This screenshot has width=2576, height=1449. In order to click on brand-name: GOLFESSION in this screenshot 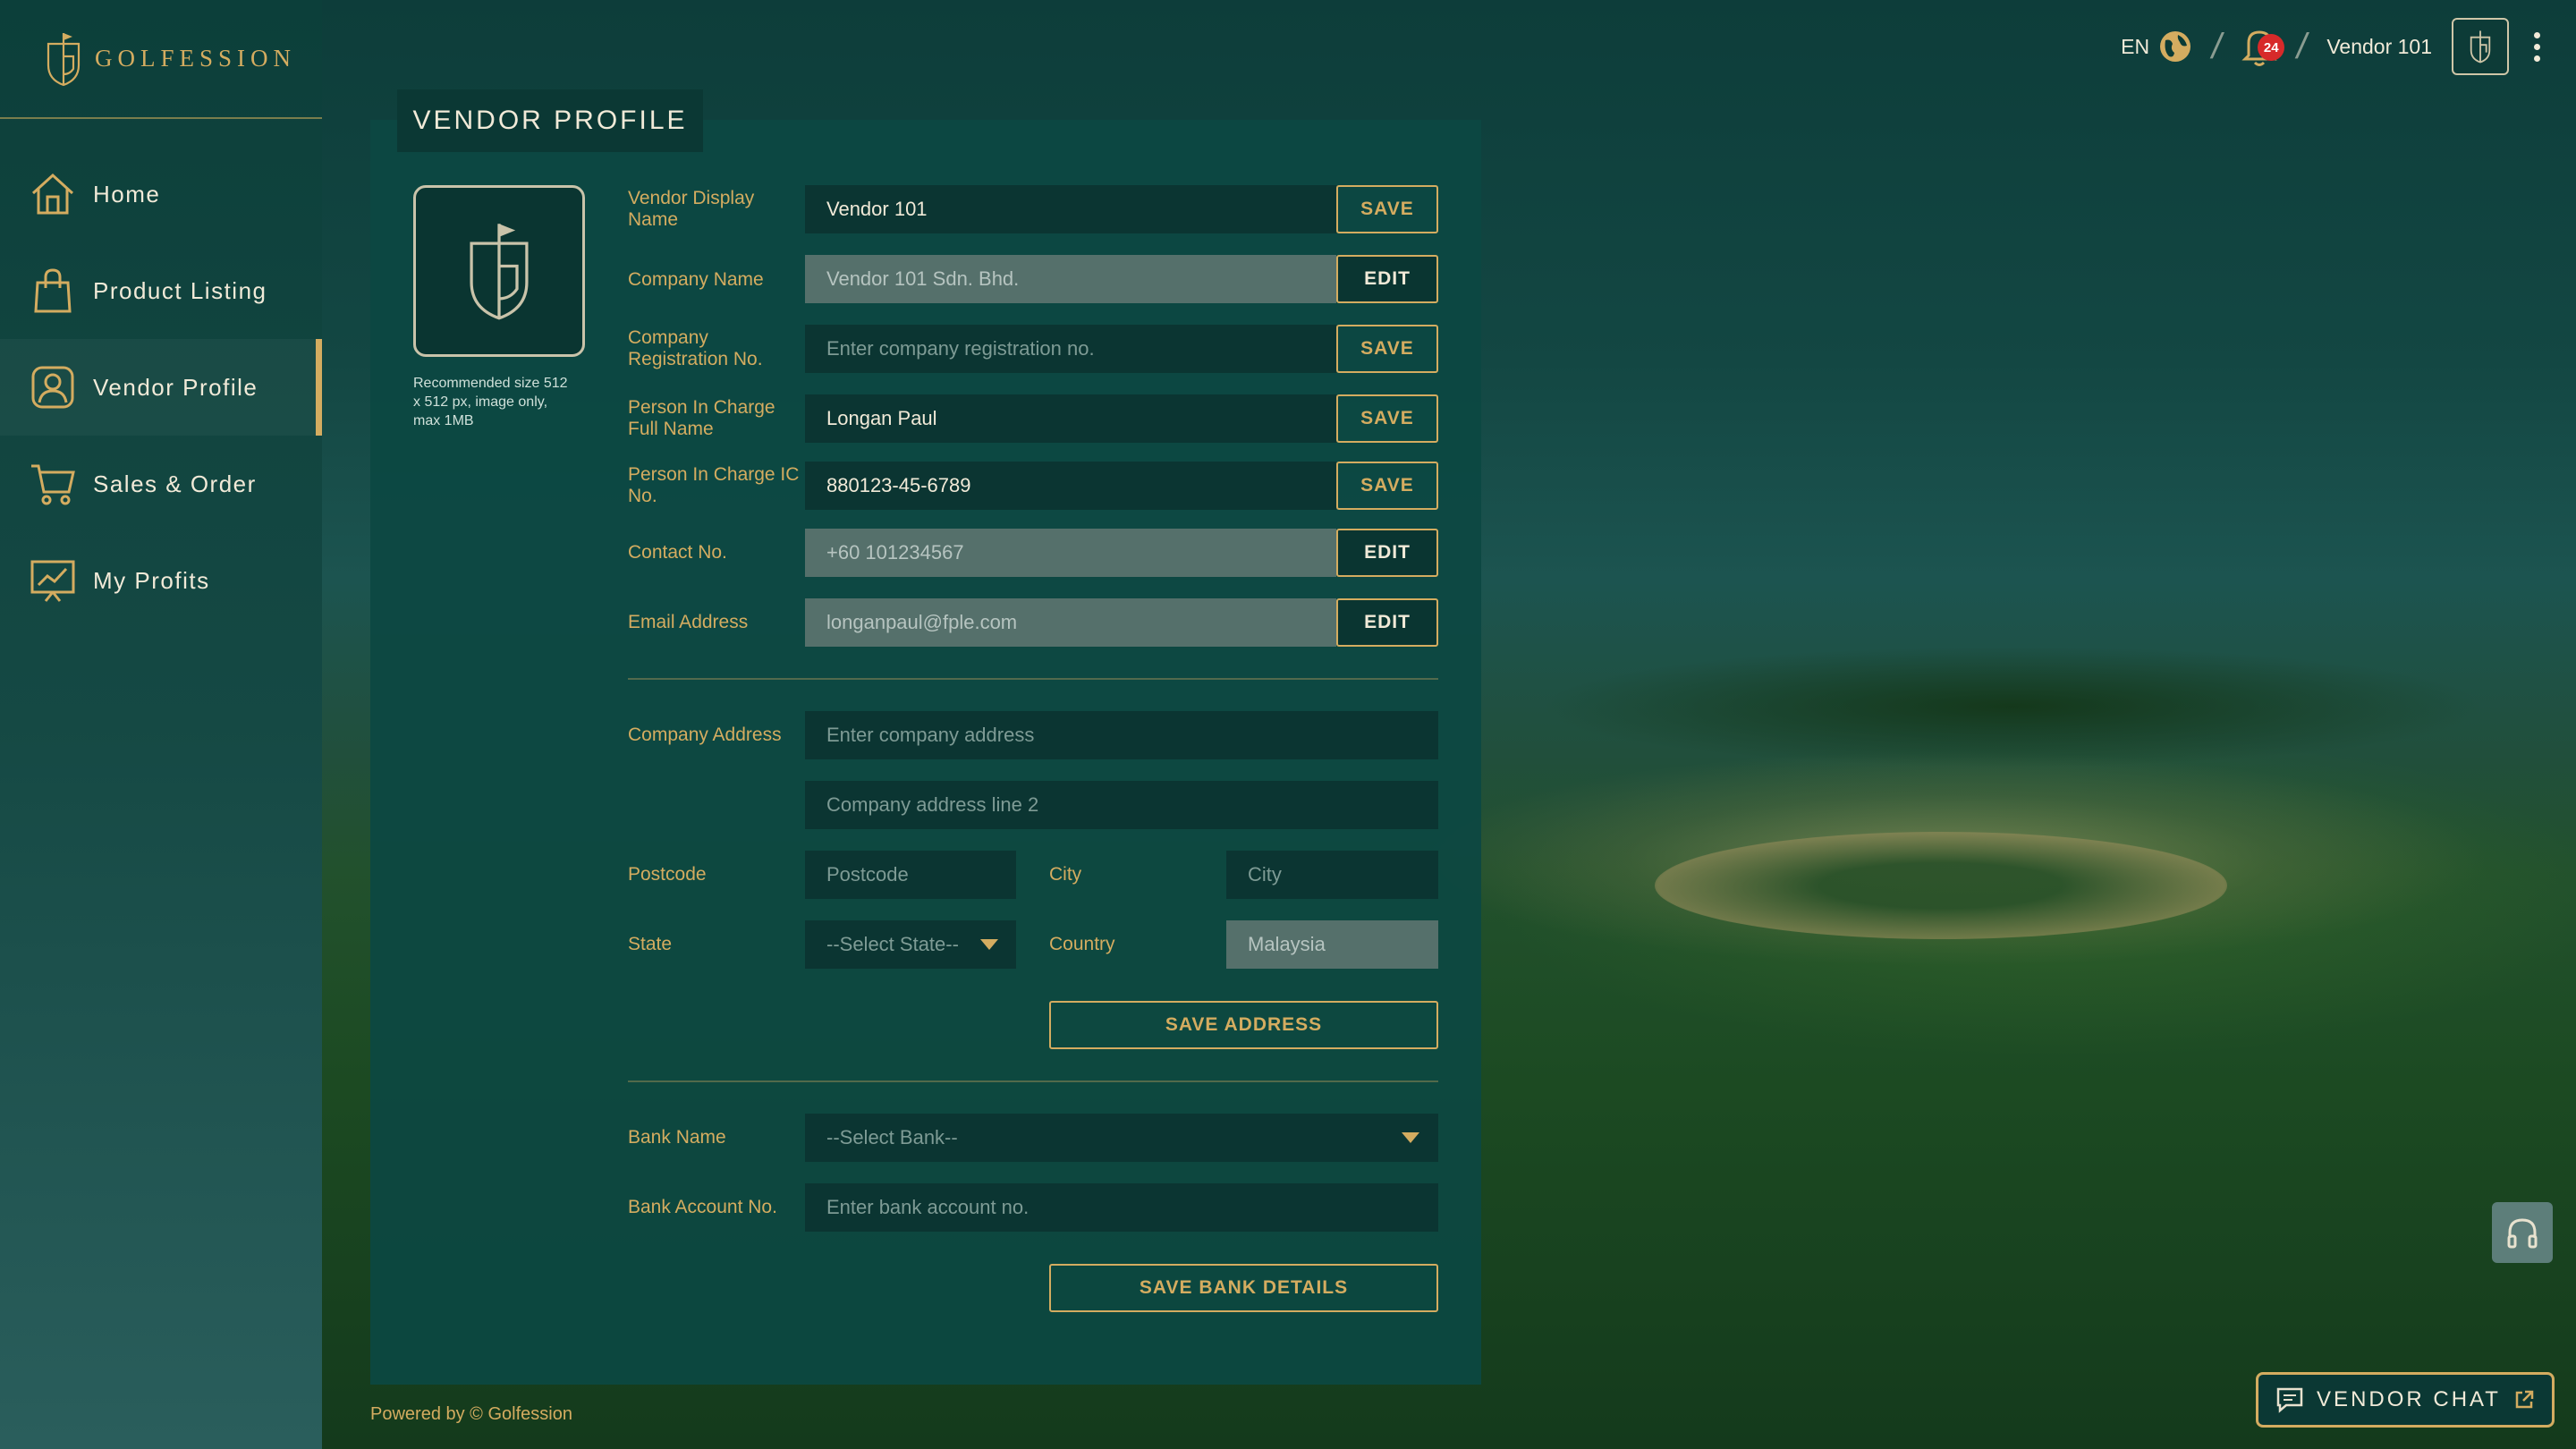, I will do `click(196, 58)`.